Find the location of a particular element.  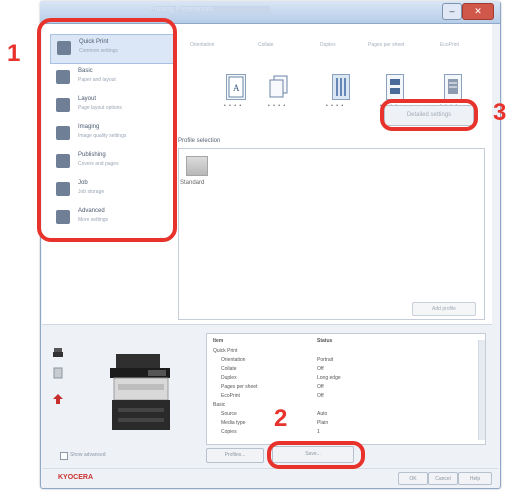

table-row: Source Auto is located at coordinates (342, 414).